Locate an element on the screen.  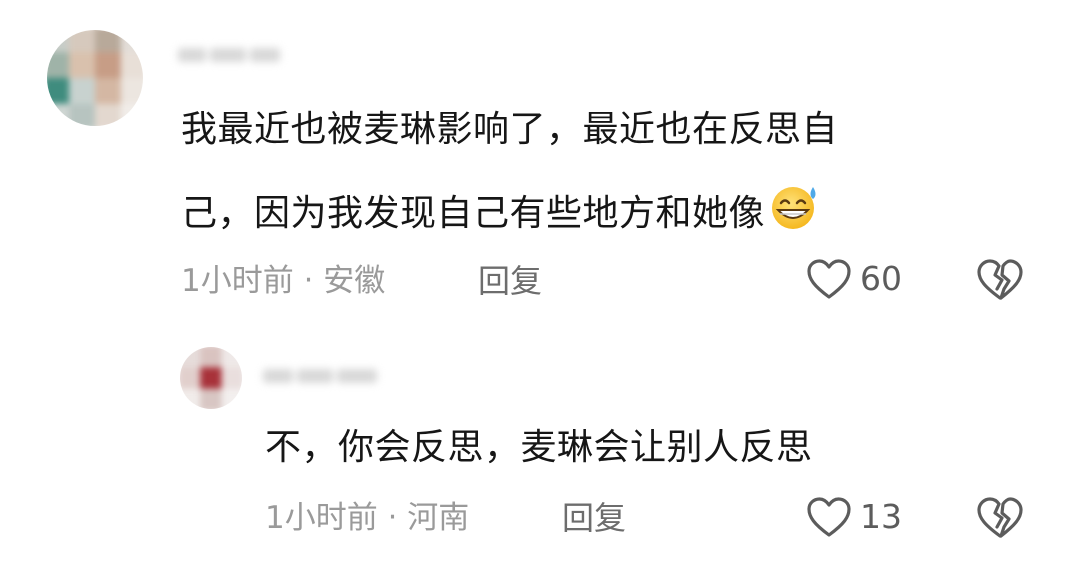
comment-text-line-2-text: 己，因为我发现自己有些地方和她像 is located at coordinates (473, 213).